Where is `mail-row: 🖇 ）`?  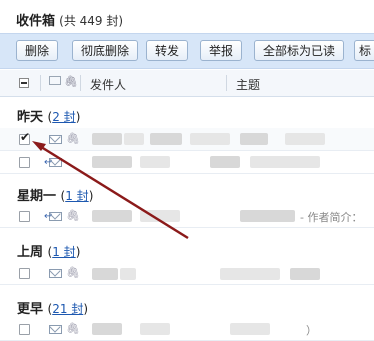
mail-row: 🖇 ） is located at coordinates (187, 329).